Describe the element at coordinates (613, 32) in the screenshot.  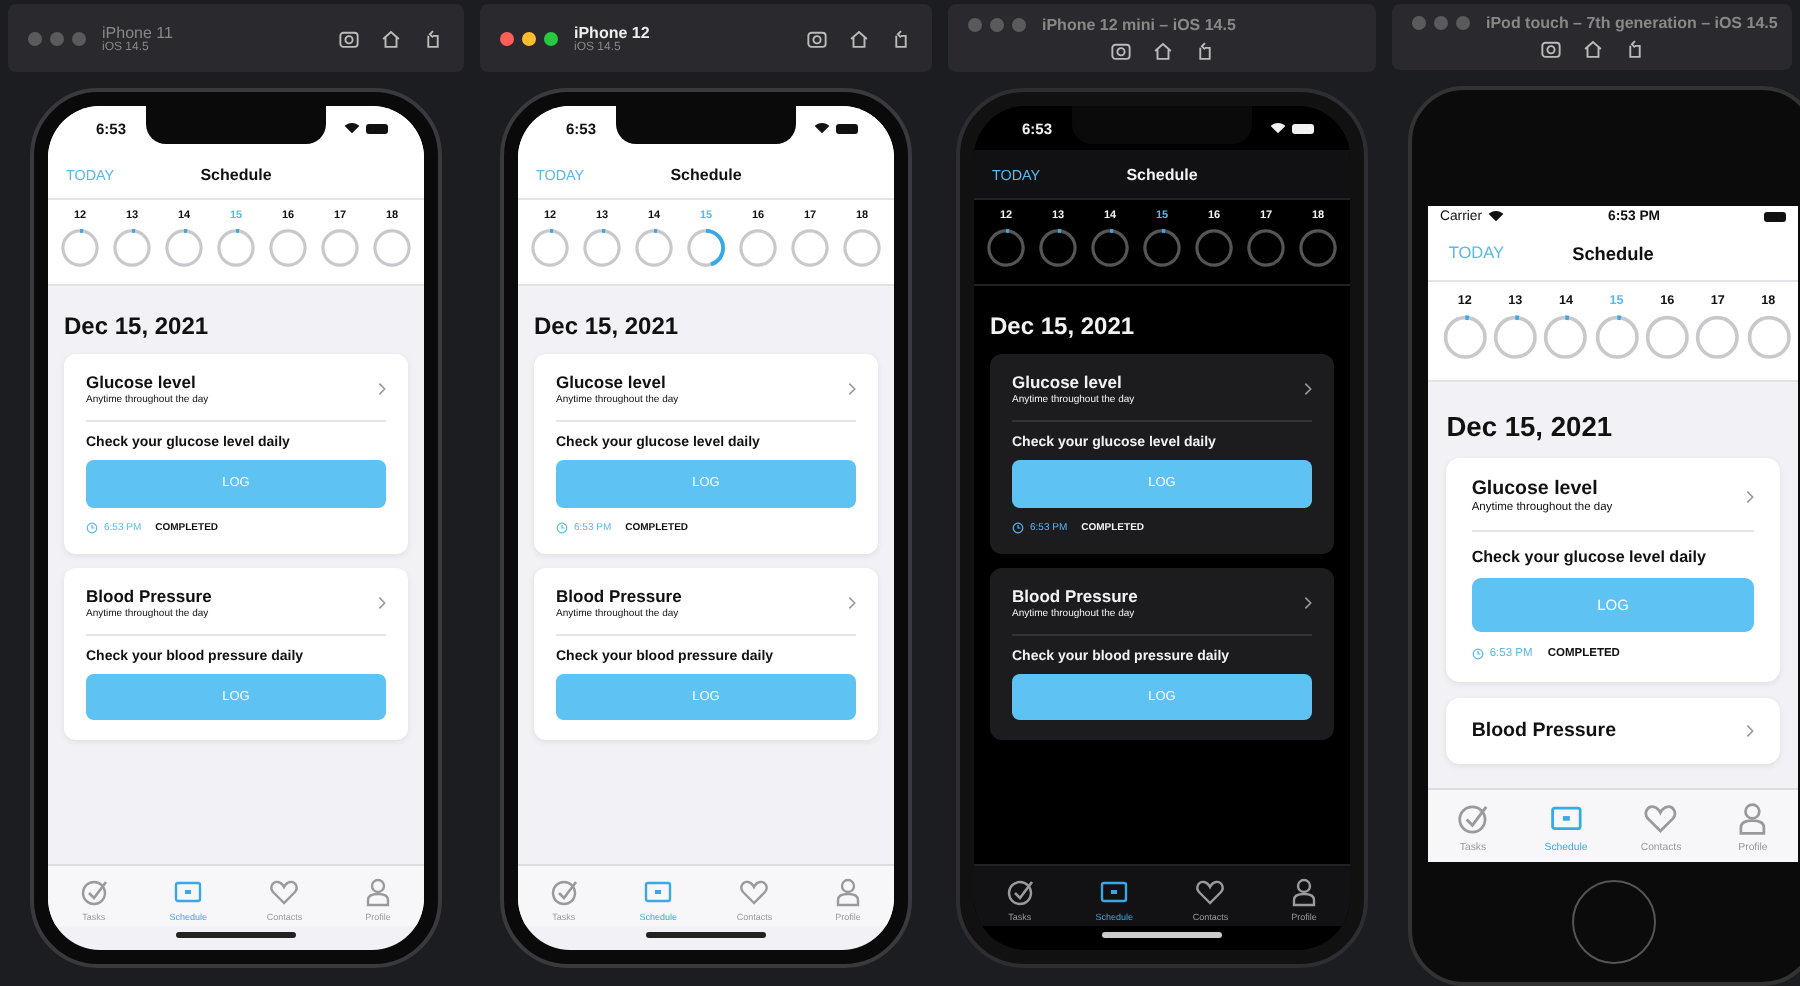
I see `simulator-title: iPhone 12` at that location.